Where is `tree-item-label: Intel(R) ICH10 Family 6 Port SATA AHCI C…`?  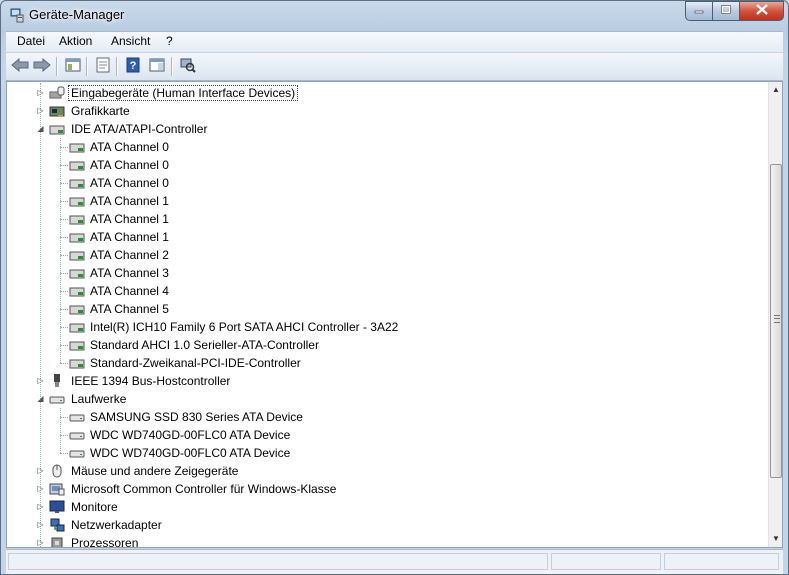 tree-item-label: Intel(R) ICH10 Family 6 Port SATA AHCI C… is located at coordinates (244, 327).